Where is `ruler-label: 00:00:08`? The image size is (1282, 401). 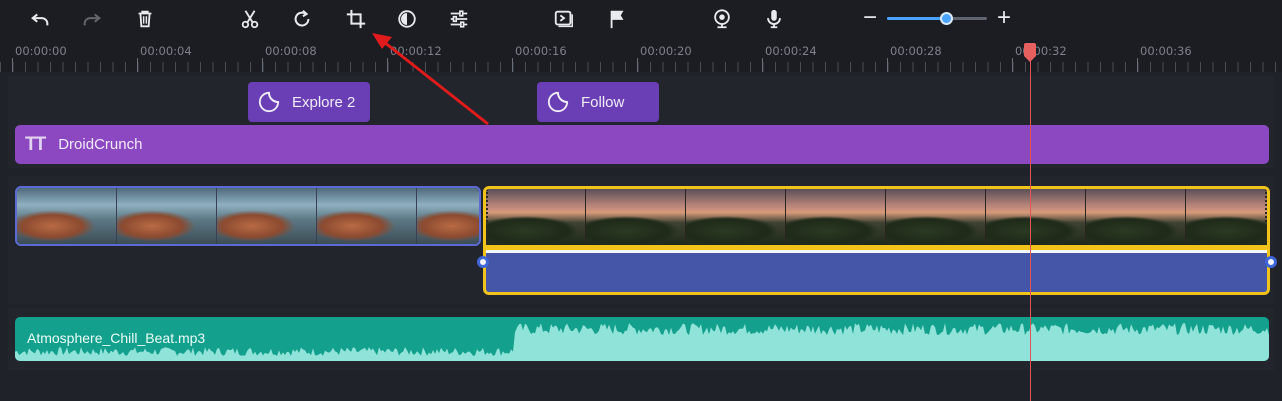 ruler-label: 00:00:08 is located at coordinates (291, 51).